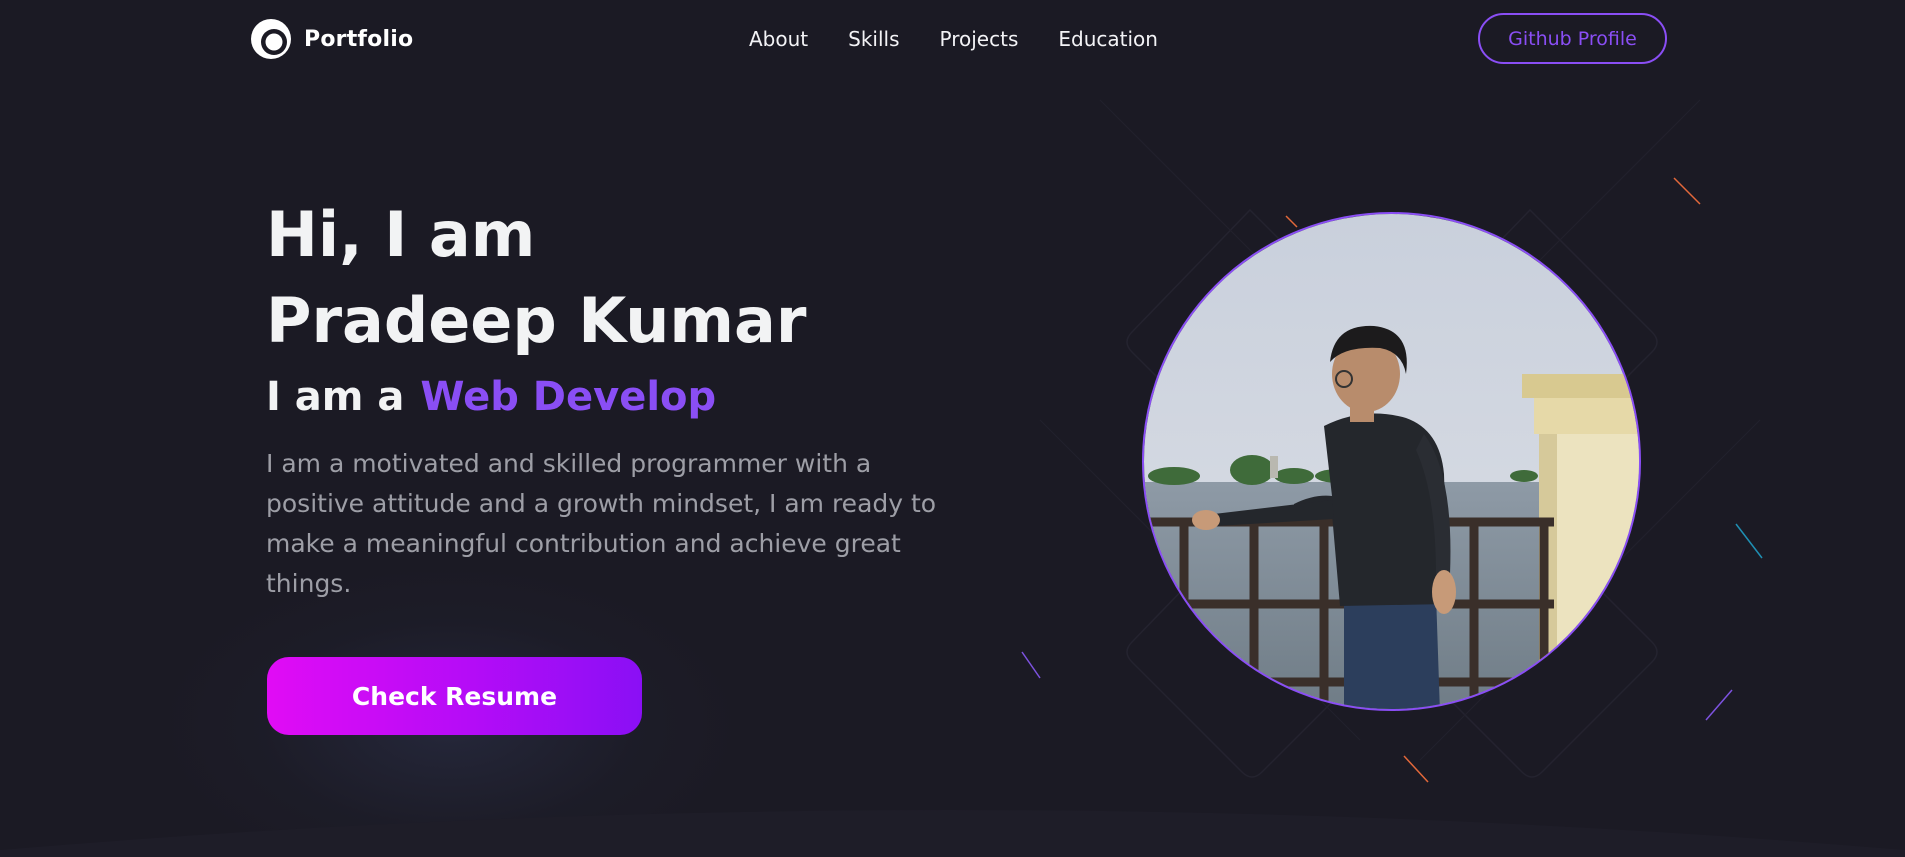  I want to click on hero-heading: Hi, I am Pradeep Kumar, so click(536, 278).